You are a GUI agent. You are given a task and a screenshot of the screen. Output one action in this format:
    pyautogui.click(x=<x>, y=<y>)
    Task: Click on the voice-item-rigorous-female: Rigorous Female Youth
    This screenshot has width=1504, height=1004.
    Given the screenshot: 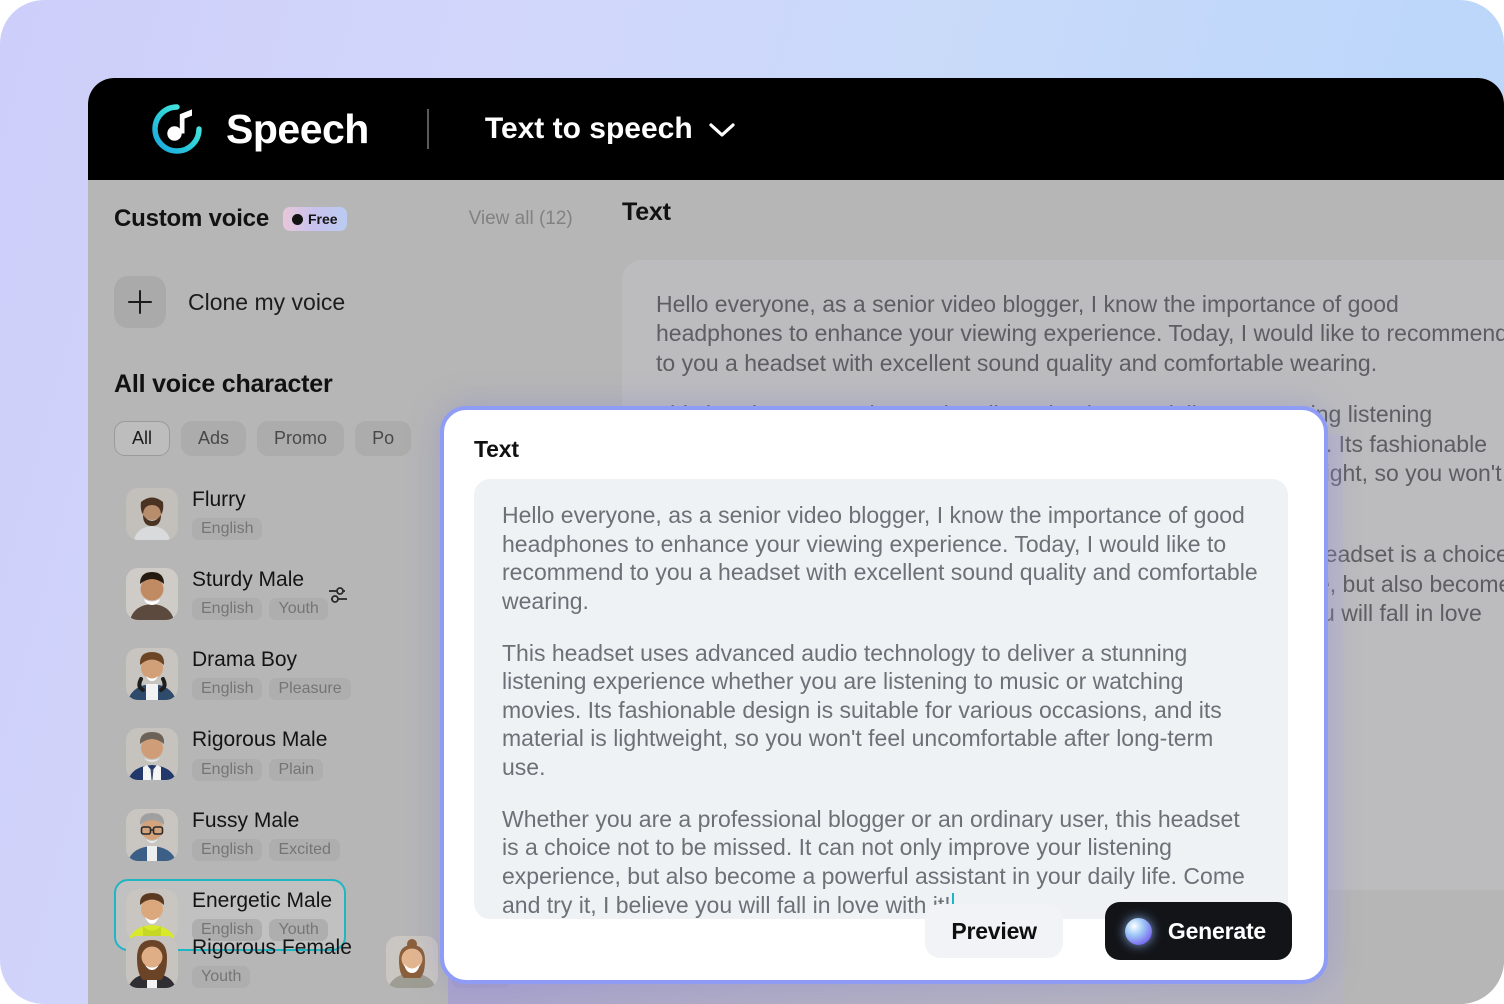 What is the action you would take?
    pyautogui.click(x=244, y=962)
    